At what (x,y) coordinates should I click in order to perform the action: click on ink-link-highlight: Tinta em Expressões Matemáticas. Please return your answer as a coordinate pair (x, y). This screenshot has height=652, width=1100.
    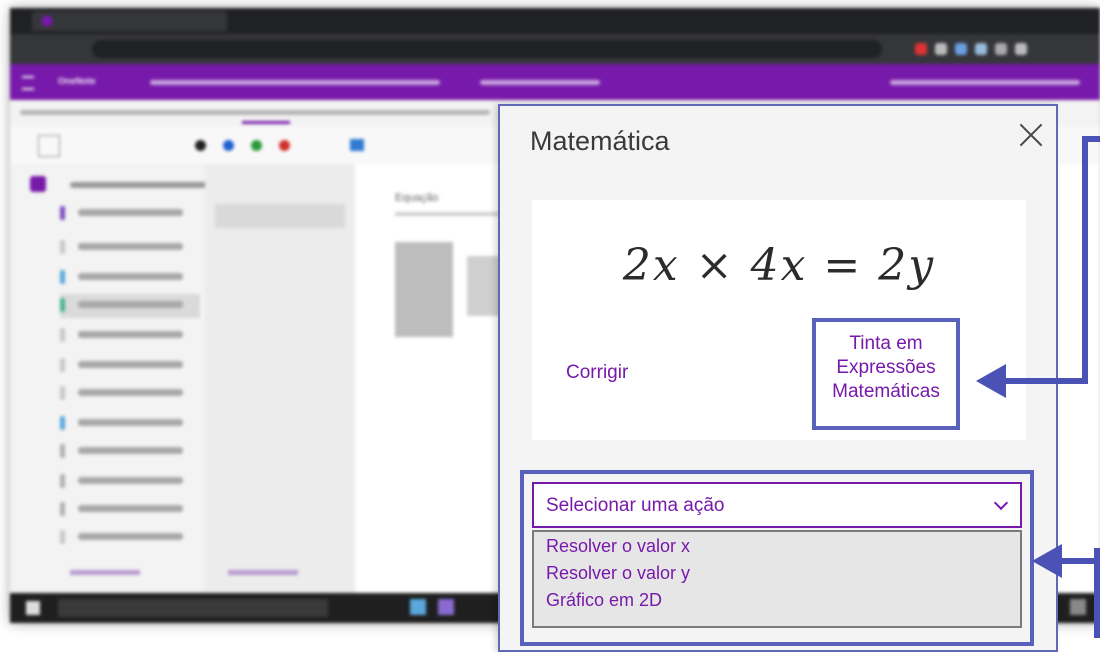
    Looking at the image, I should click on (886, 374).